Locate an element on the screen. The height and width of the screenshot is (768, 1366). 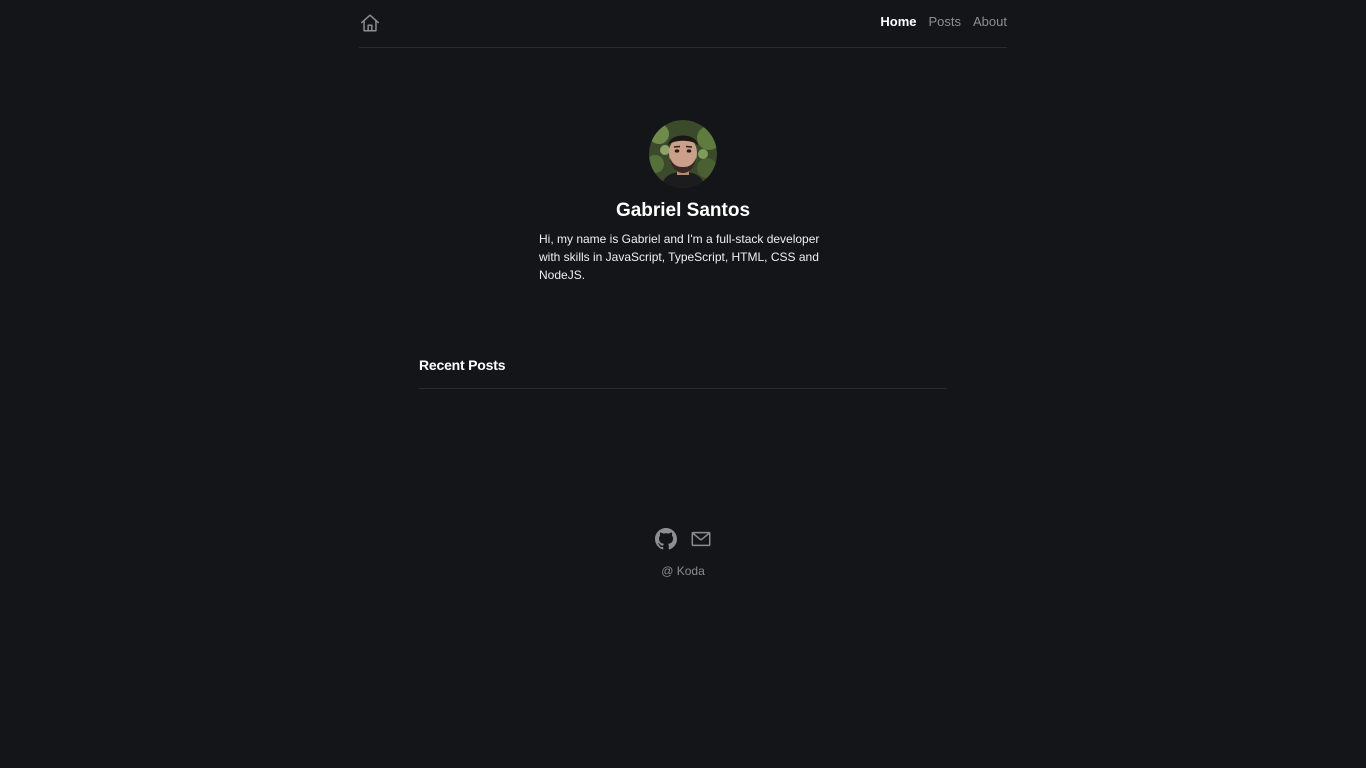
profile-name: Gabriel Santos is located at coordinates (683, 210).